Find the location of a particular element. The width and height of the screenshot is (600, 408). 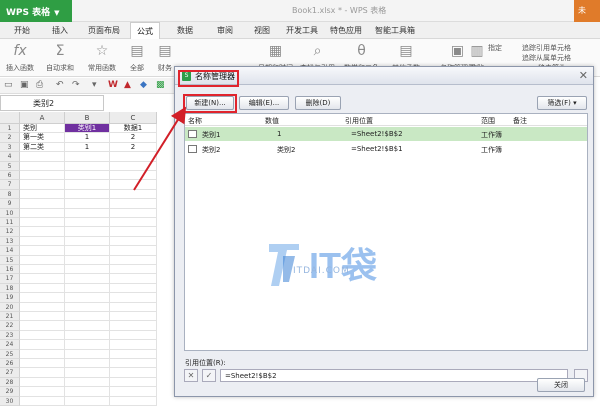

close-icon: ✕ is located at coordinates (583, 75).